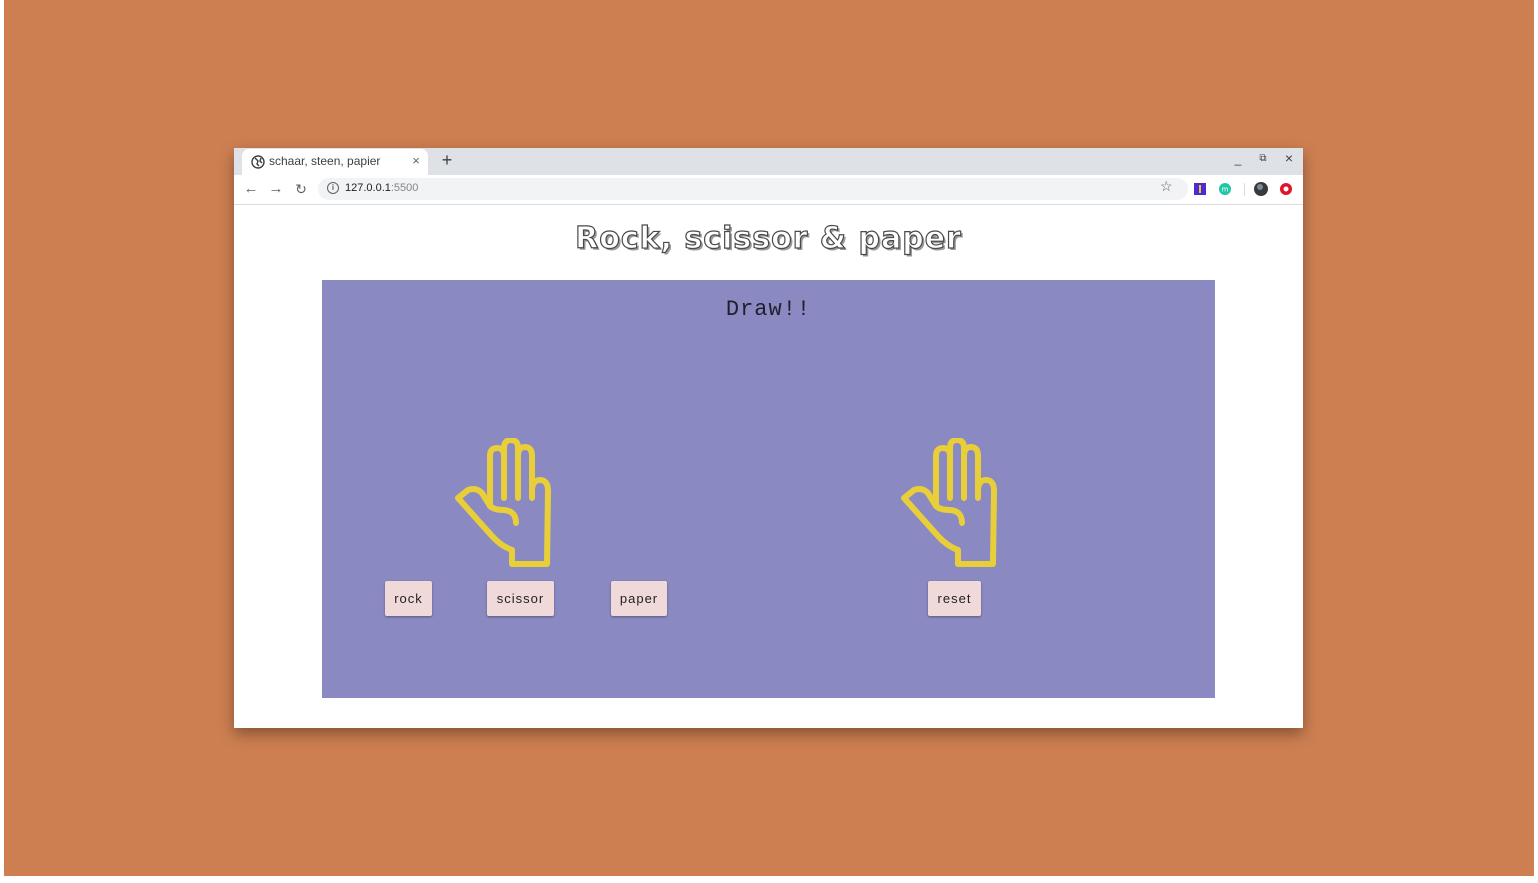 Image resolution: width=1538 pixels, height=883 pixels. What do you see at coordinates (301, 189) in the screenshot?
I see `reload-icon: ↻` at bounding box center [301, 189].